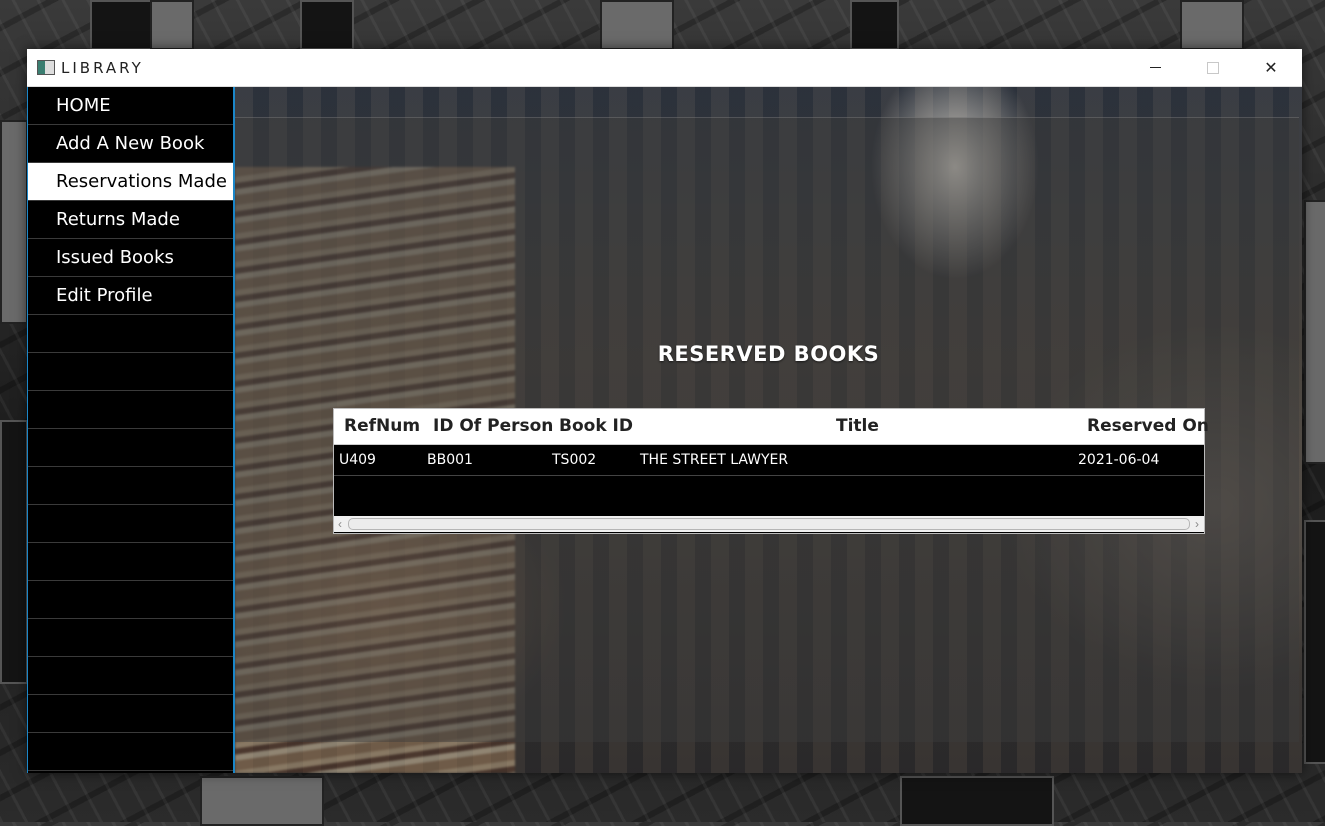 Image resolution: width=1325 pixels, height=826 pixels. I want to click on scroll-left-icon: ‹, so click(340, 524).